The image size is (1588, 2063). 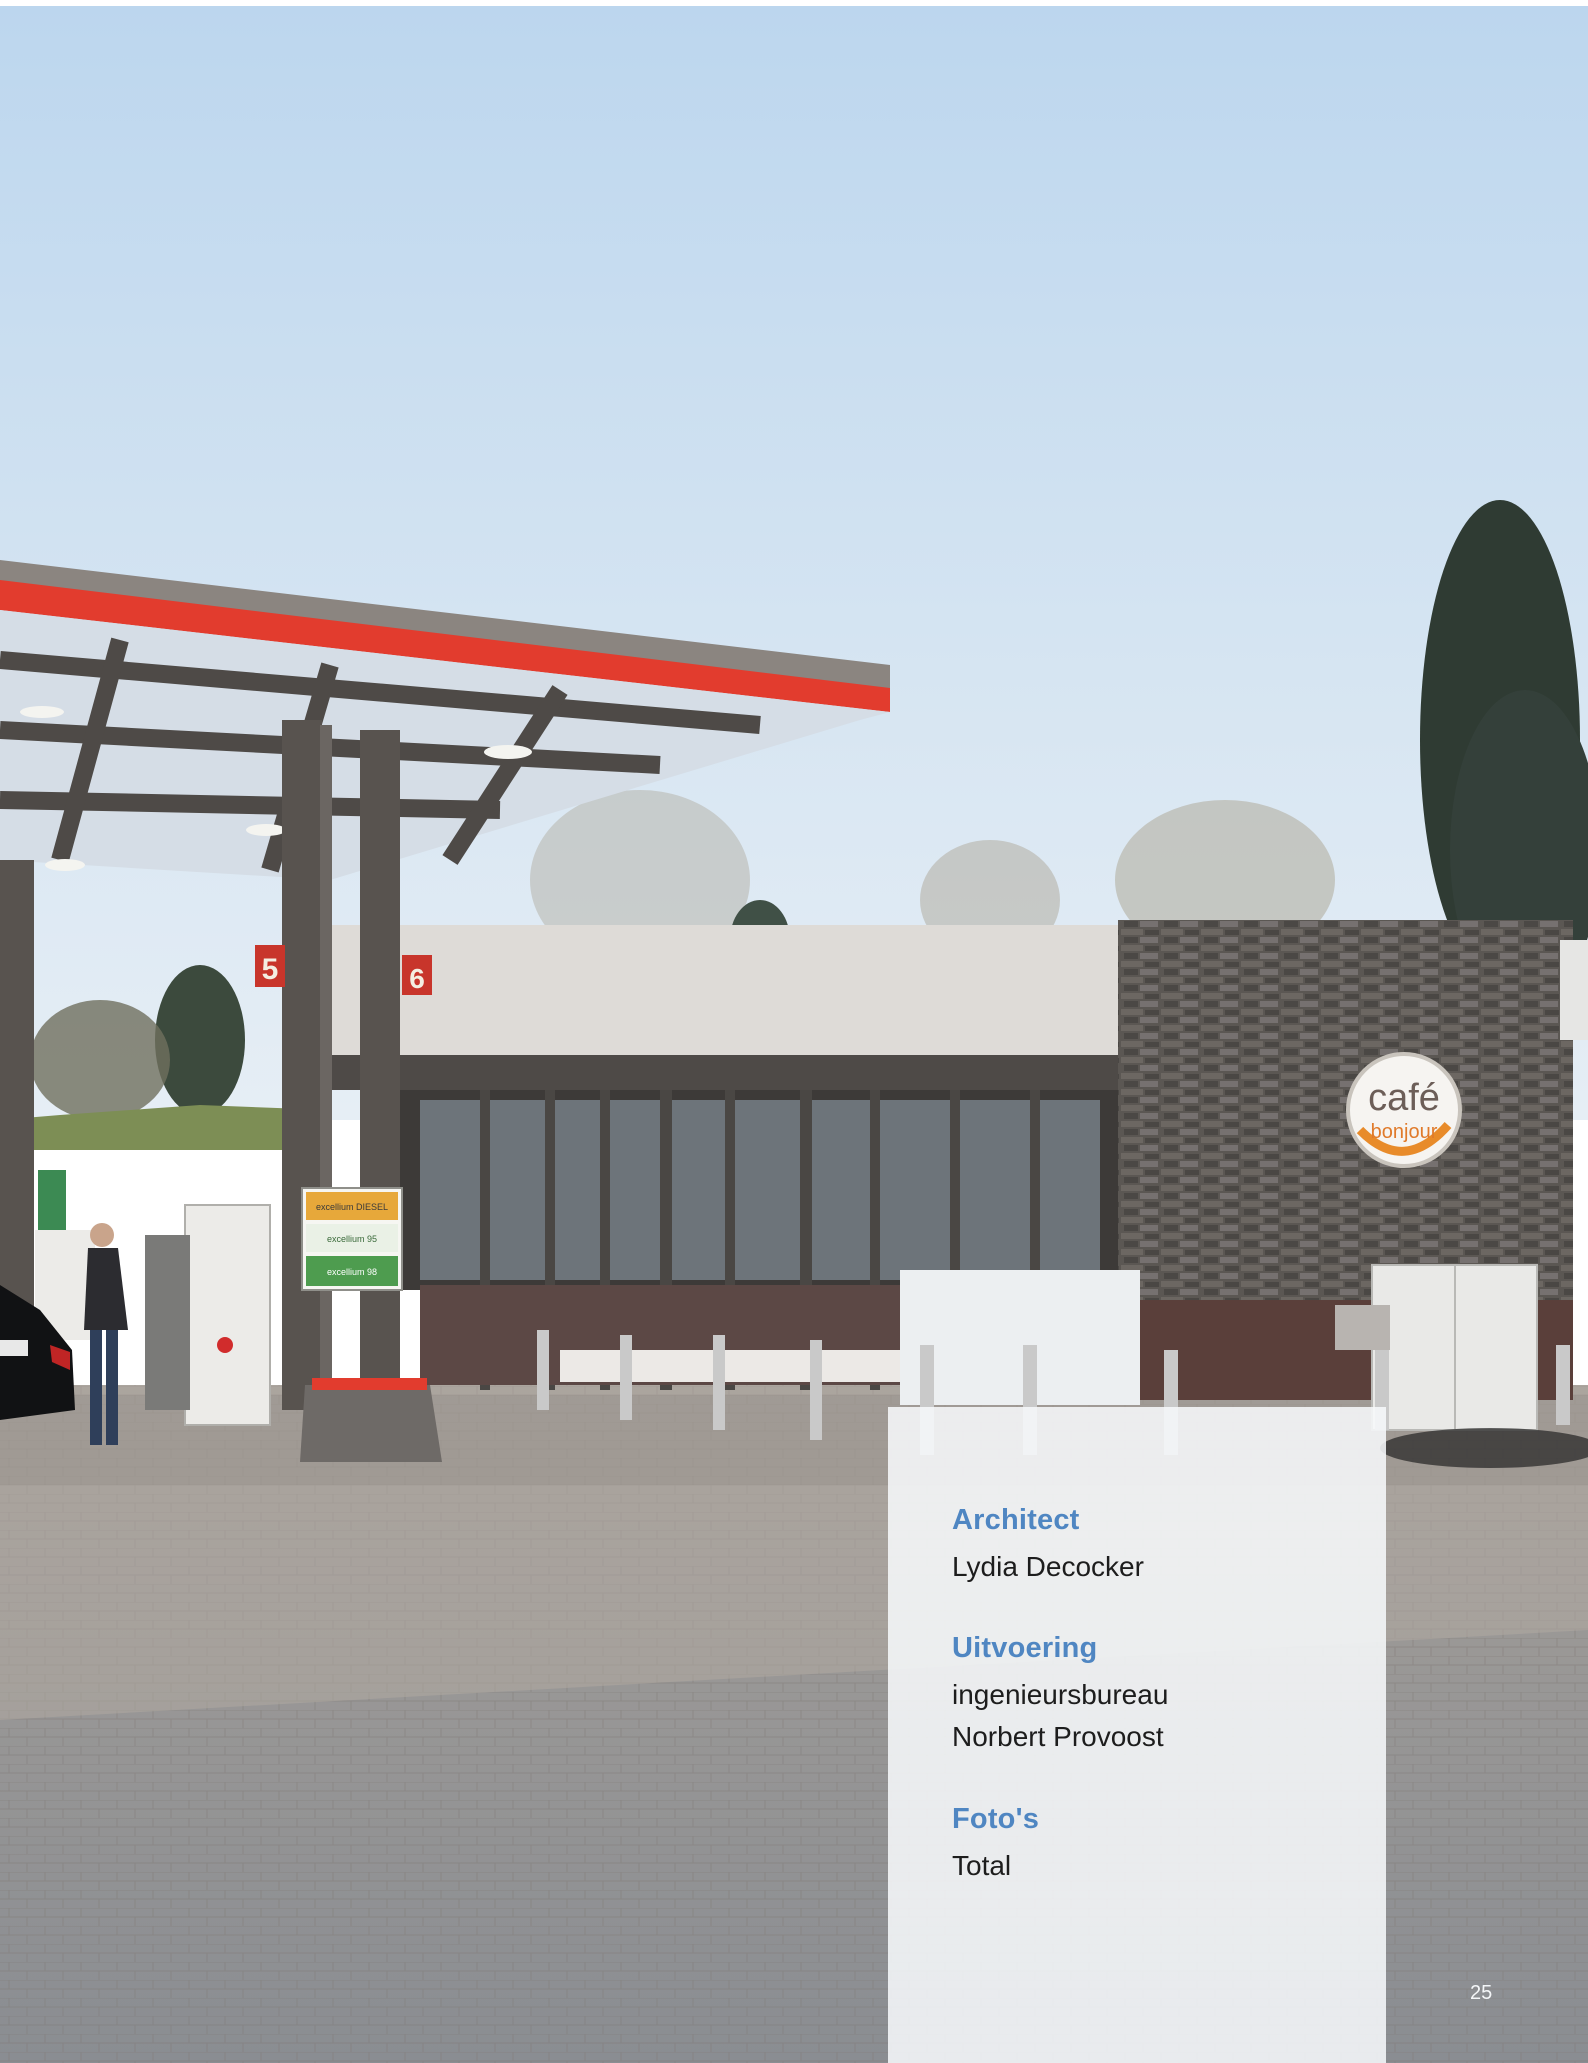 What do you see at coordinates (1404, 1098) in the screenshot?
I see `cafe-logo-word: café` at bounding box center [1404, 1098].